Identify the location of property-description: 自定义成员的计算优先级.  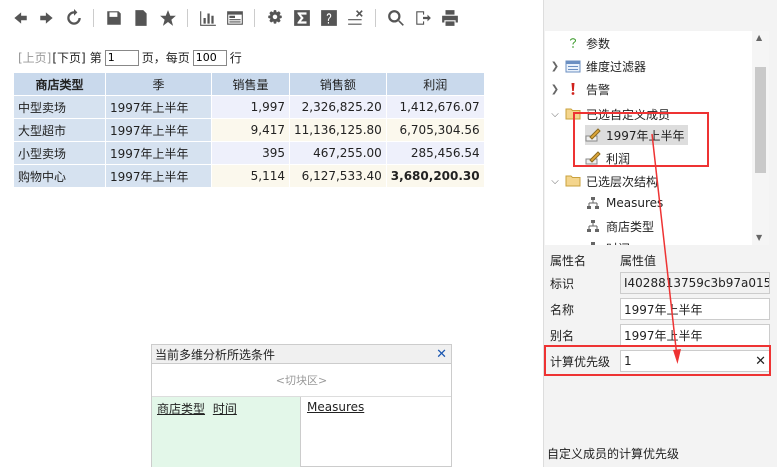
(613, 454).